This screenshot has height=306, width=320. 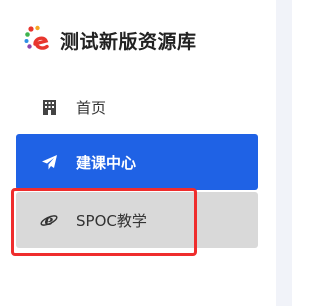 What do you see at coordinates (91, 107) in the screenshot?
I see `sidebar-item-label: 首页` at bounding box center [91, 107].